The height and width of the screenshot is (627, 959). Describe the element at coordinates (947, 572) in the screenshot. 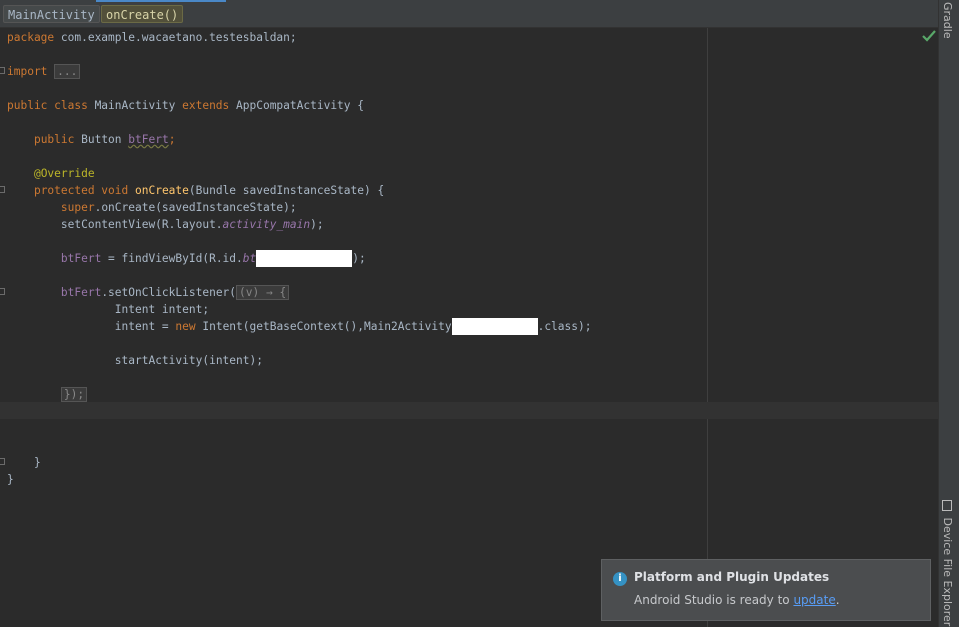

I see `device-file-explorer-tab-label: Device File Explorer` at that location.